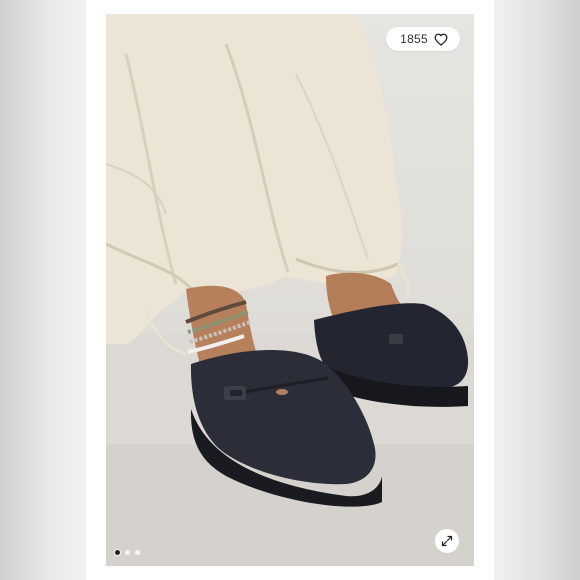 Image resolution: width=580 pixels, height=580 pixels. Describe the element at coordinates (414, 39) in the screenshot. I see `like-count: 1855` at that location.